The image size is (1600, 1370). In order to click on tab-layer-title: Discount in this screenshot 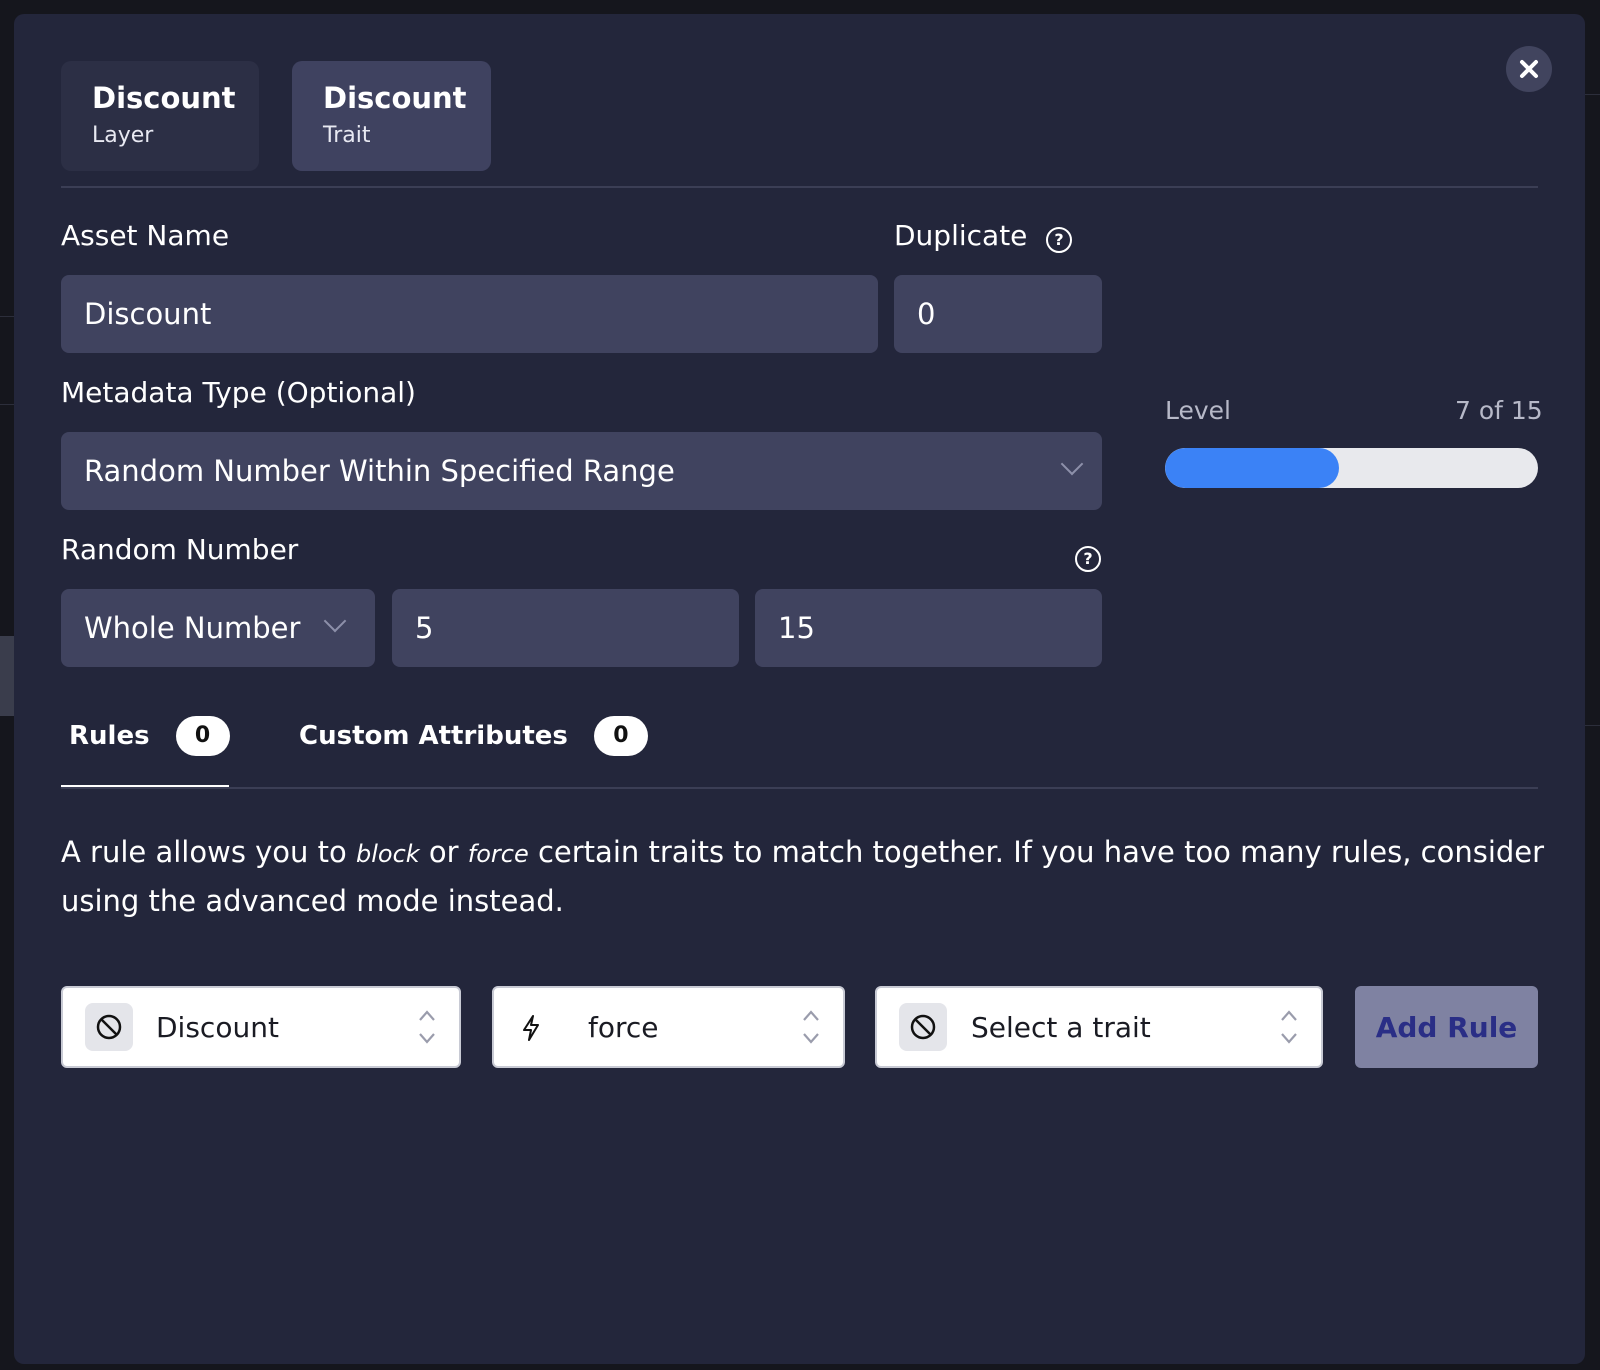, I will do `click(164, 98)`.